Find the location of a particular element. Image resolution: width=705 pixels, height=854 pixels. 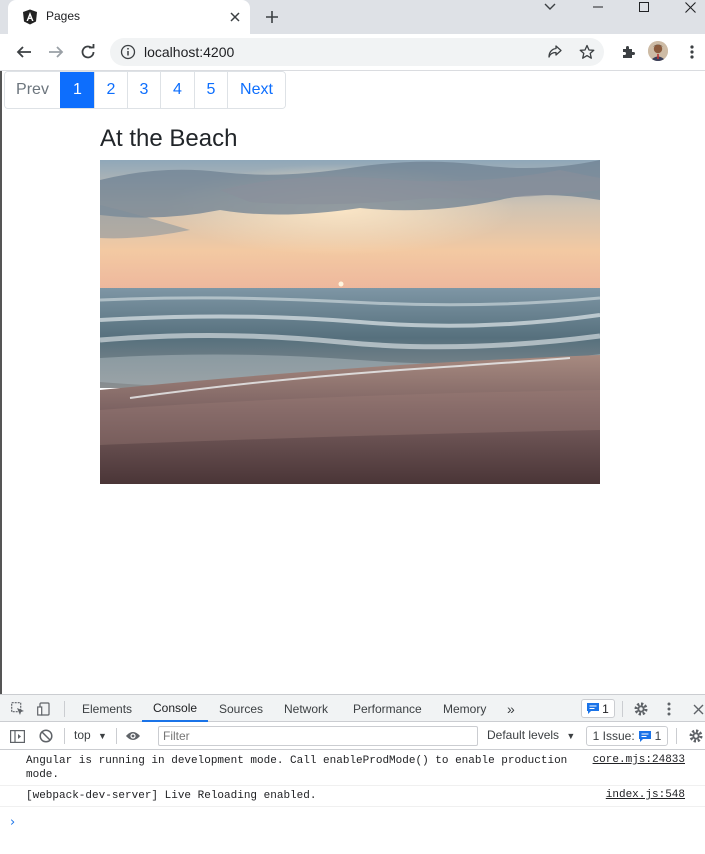

pagination-page-1: 1 is located at coordinates (77, 90).